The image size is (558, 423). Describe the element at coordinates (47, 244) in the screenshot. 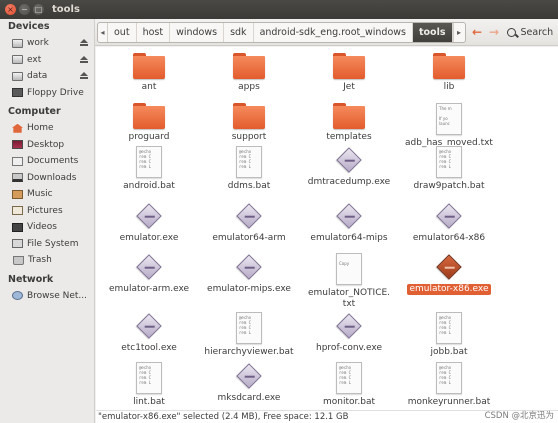

I see `sidebar-item-file-system: File System` at that location.